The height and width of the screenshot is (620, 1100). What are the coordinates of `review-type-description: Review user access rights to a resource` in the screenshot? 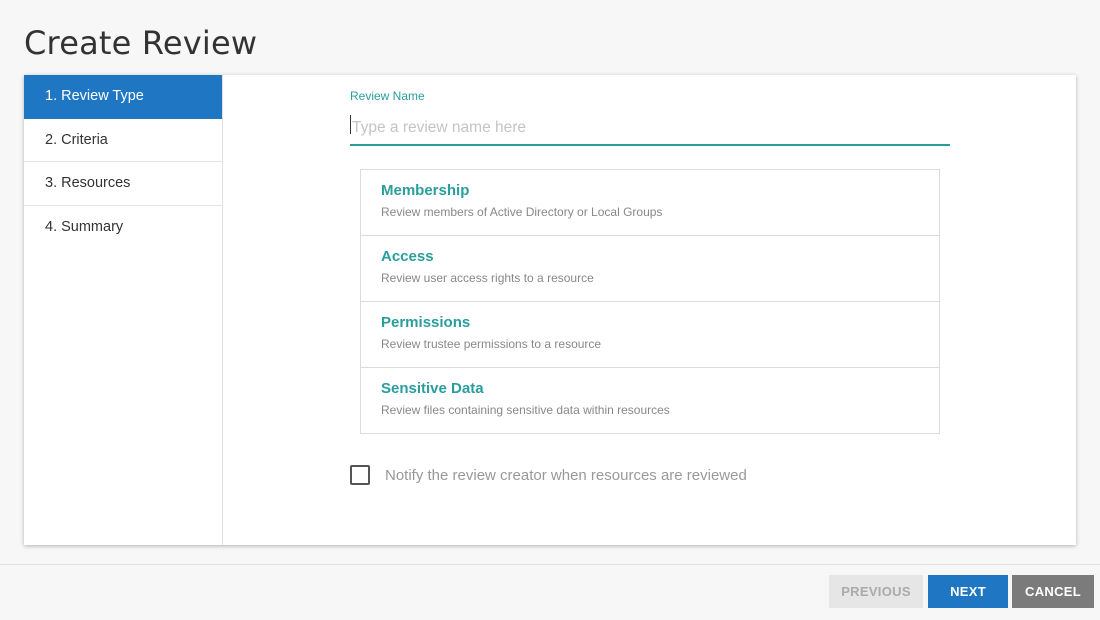 It's located at (487, 278).